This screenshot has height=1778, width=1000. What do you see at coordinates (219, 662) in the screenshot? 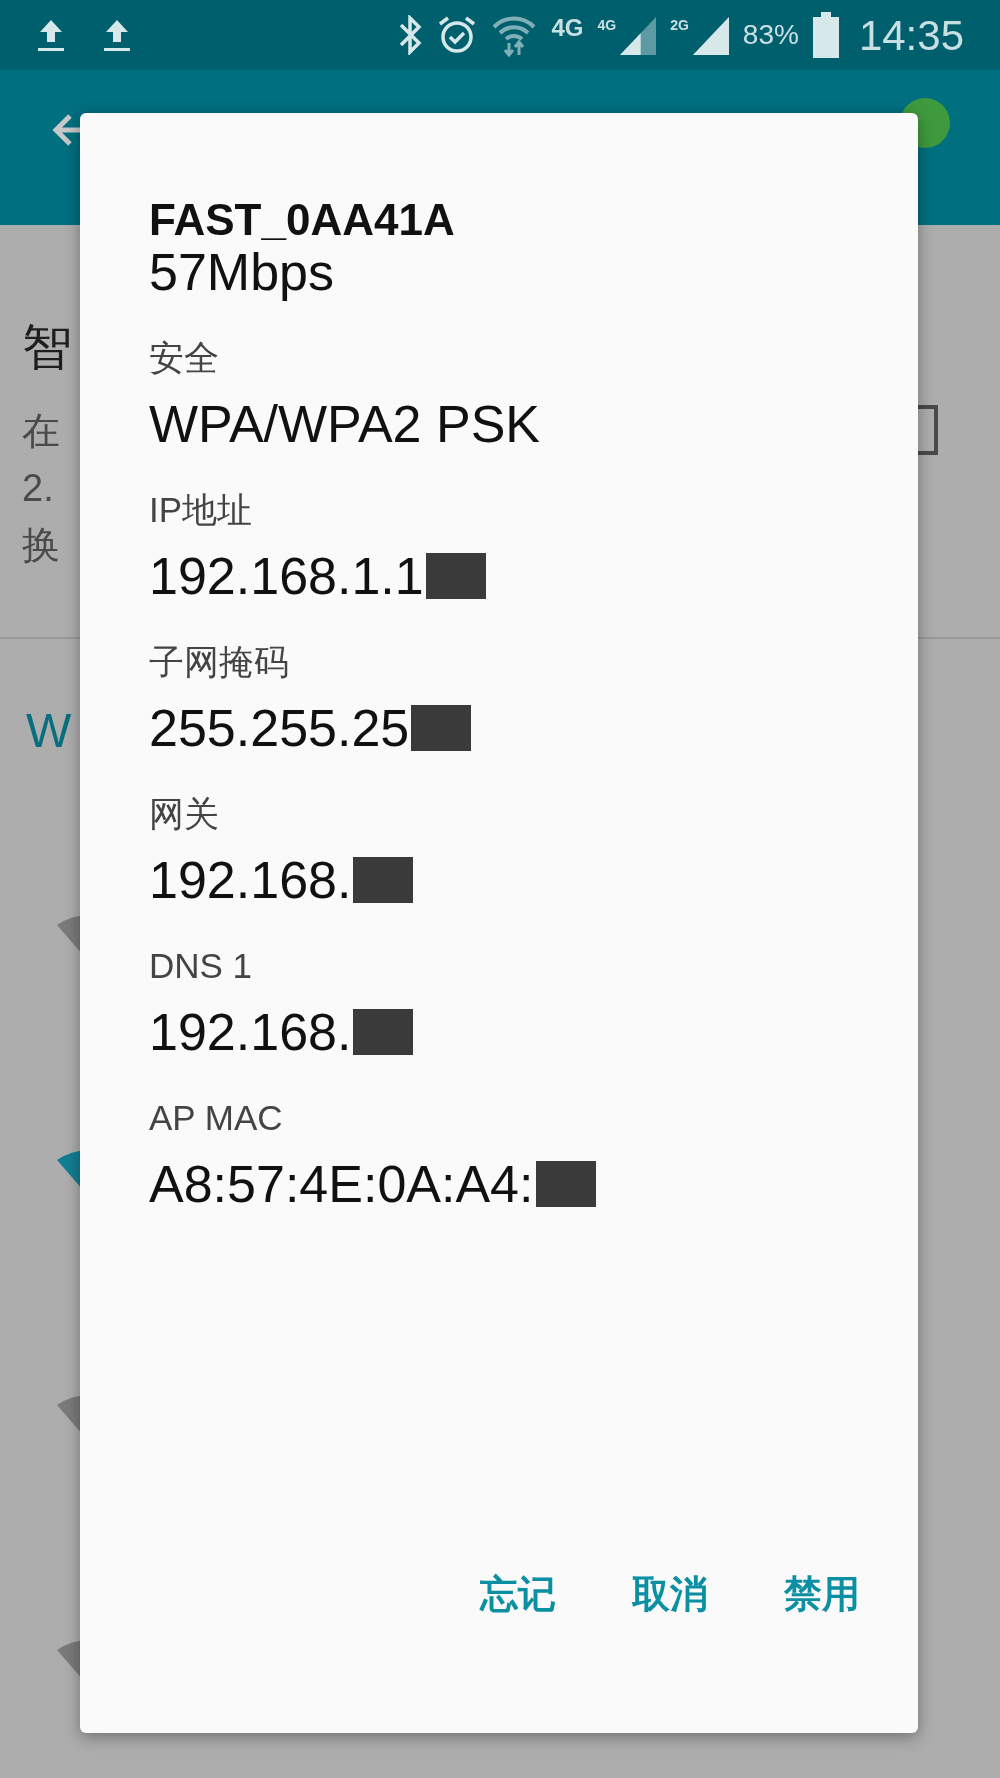
I see `field-label: 子网掩码` at bounding box center [219, 662].